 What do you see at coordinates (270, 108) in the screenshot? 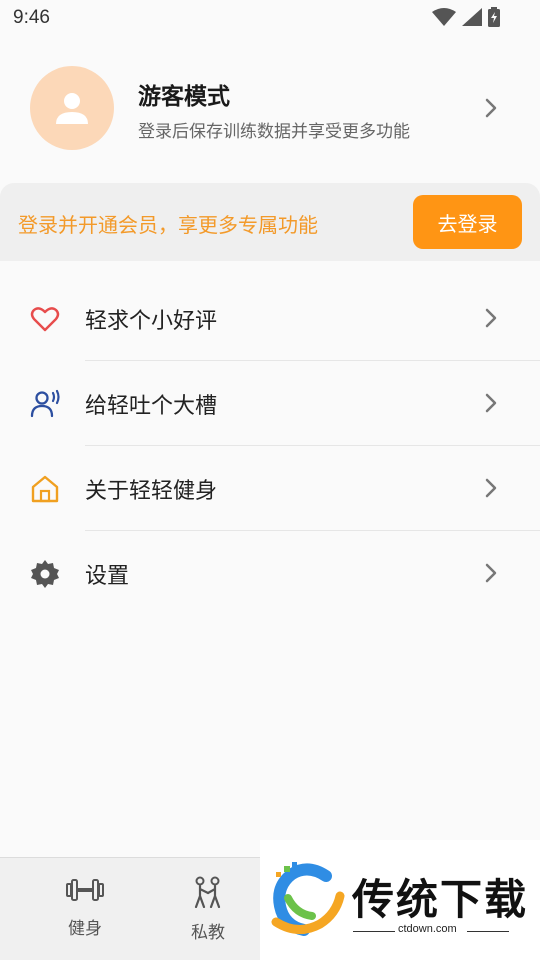
I see `profile-card: 游客模式 登录后保存训练数据并享受更多功能` at bounding box center [270, 108].